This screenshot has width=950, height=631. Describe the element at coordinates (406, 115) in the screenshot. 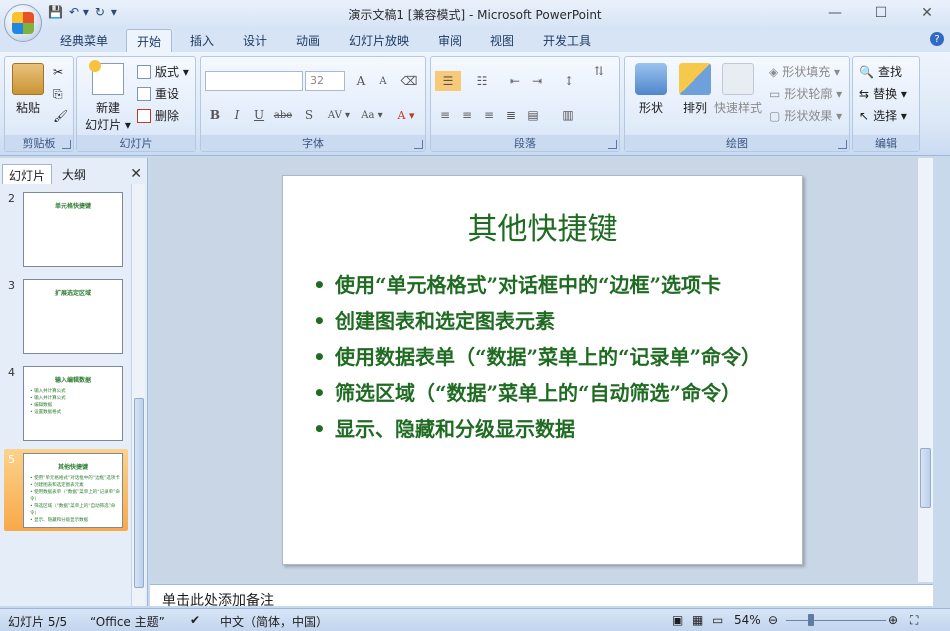

I see `font-color-button: A ▾` at that location.